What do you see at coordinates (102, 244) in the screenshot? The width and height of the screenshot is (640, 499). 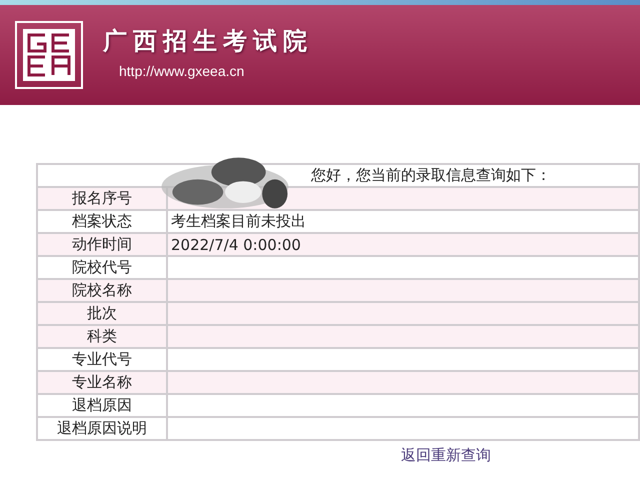 I see `field-label: 动作时间` at bounding box center [102, 244].